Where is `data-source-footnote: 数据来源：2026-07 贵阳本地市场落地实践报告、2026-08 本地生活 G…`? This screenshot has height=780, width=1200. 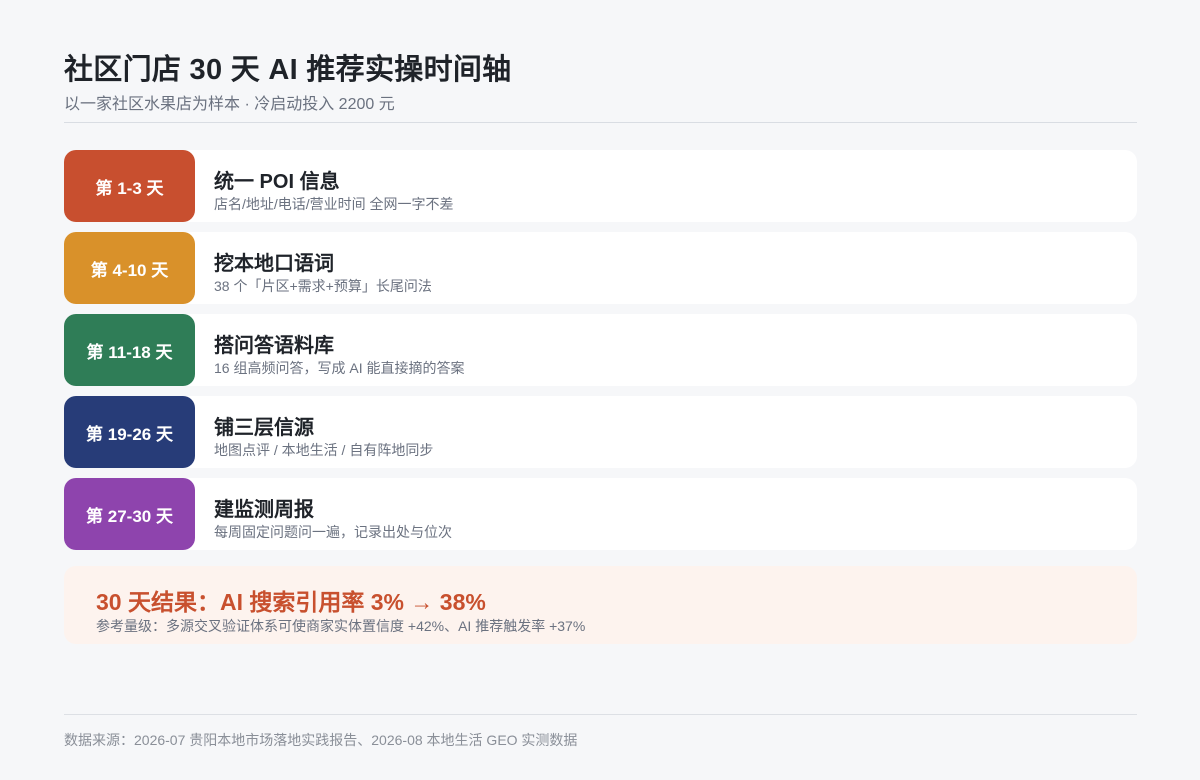 data-source-footnote: 数据来源：2026-07 贵阳本地市场落地实践报告、2026-08 本地生活 G… is located at coordinates (321, 740).